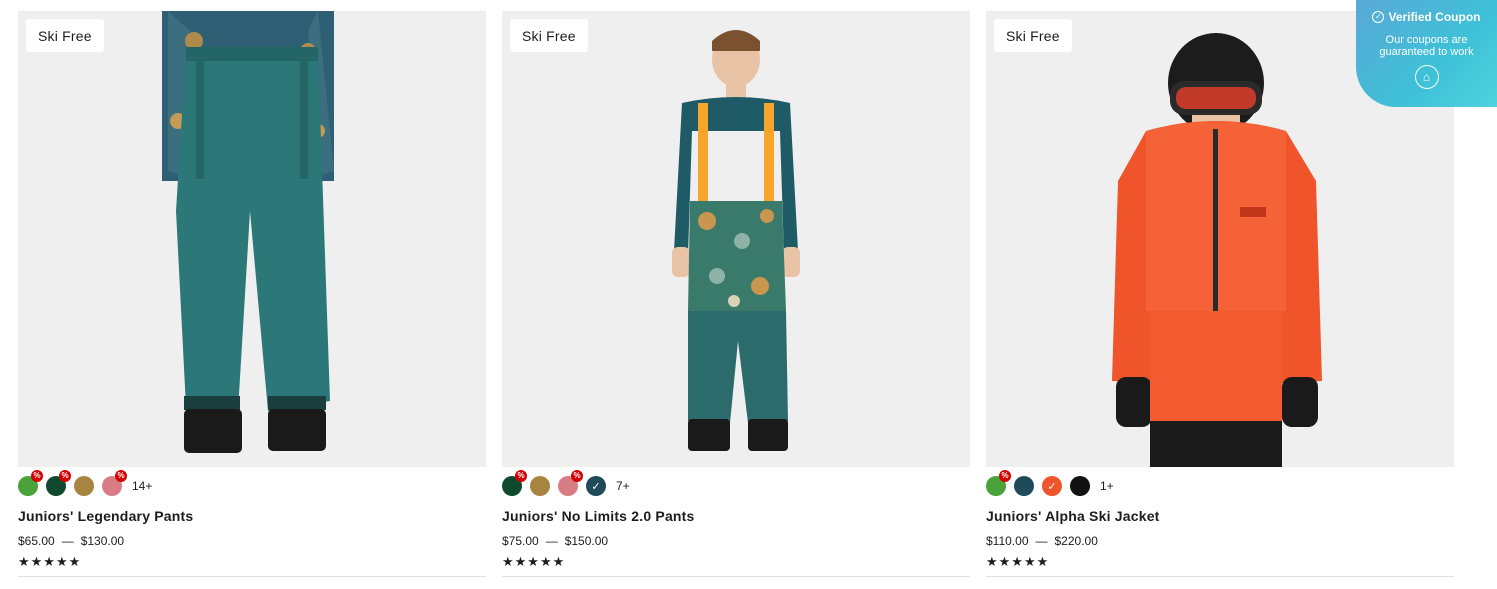 This screenshot has width=1497, height=589. I want to click on check-circle-icon: ✓, so click(1378, 17).